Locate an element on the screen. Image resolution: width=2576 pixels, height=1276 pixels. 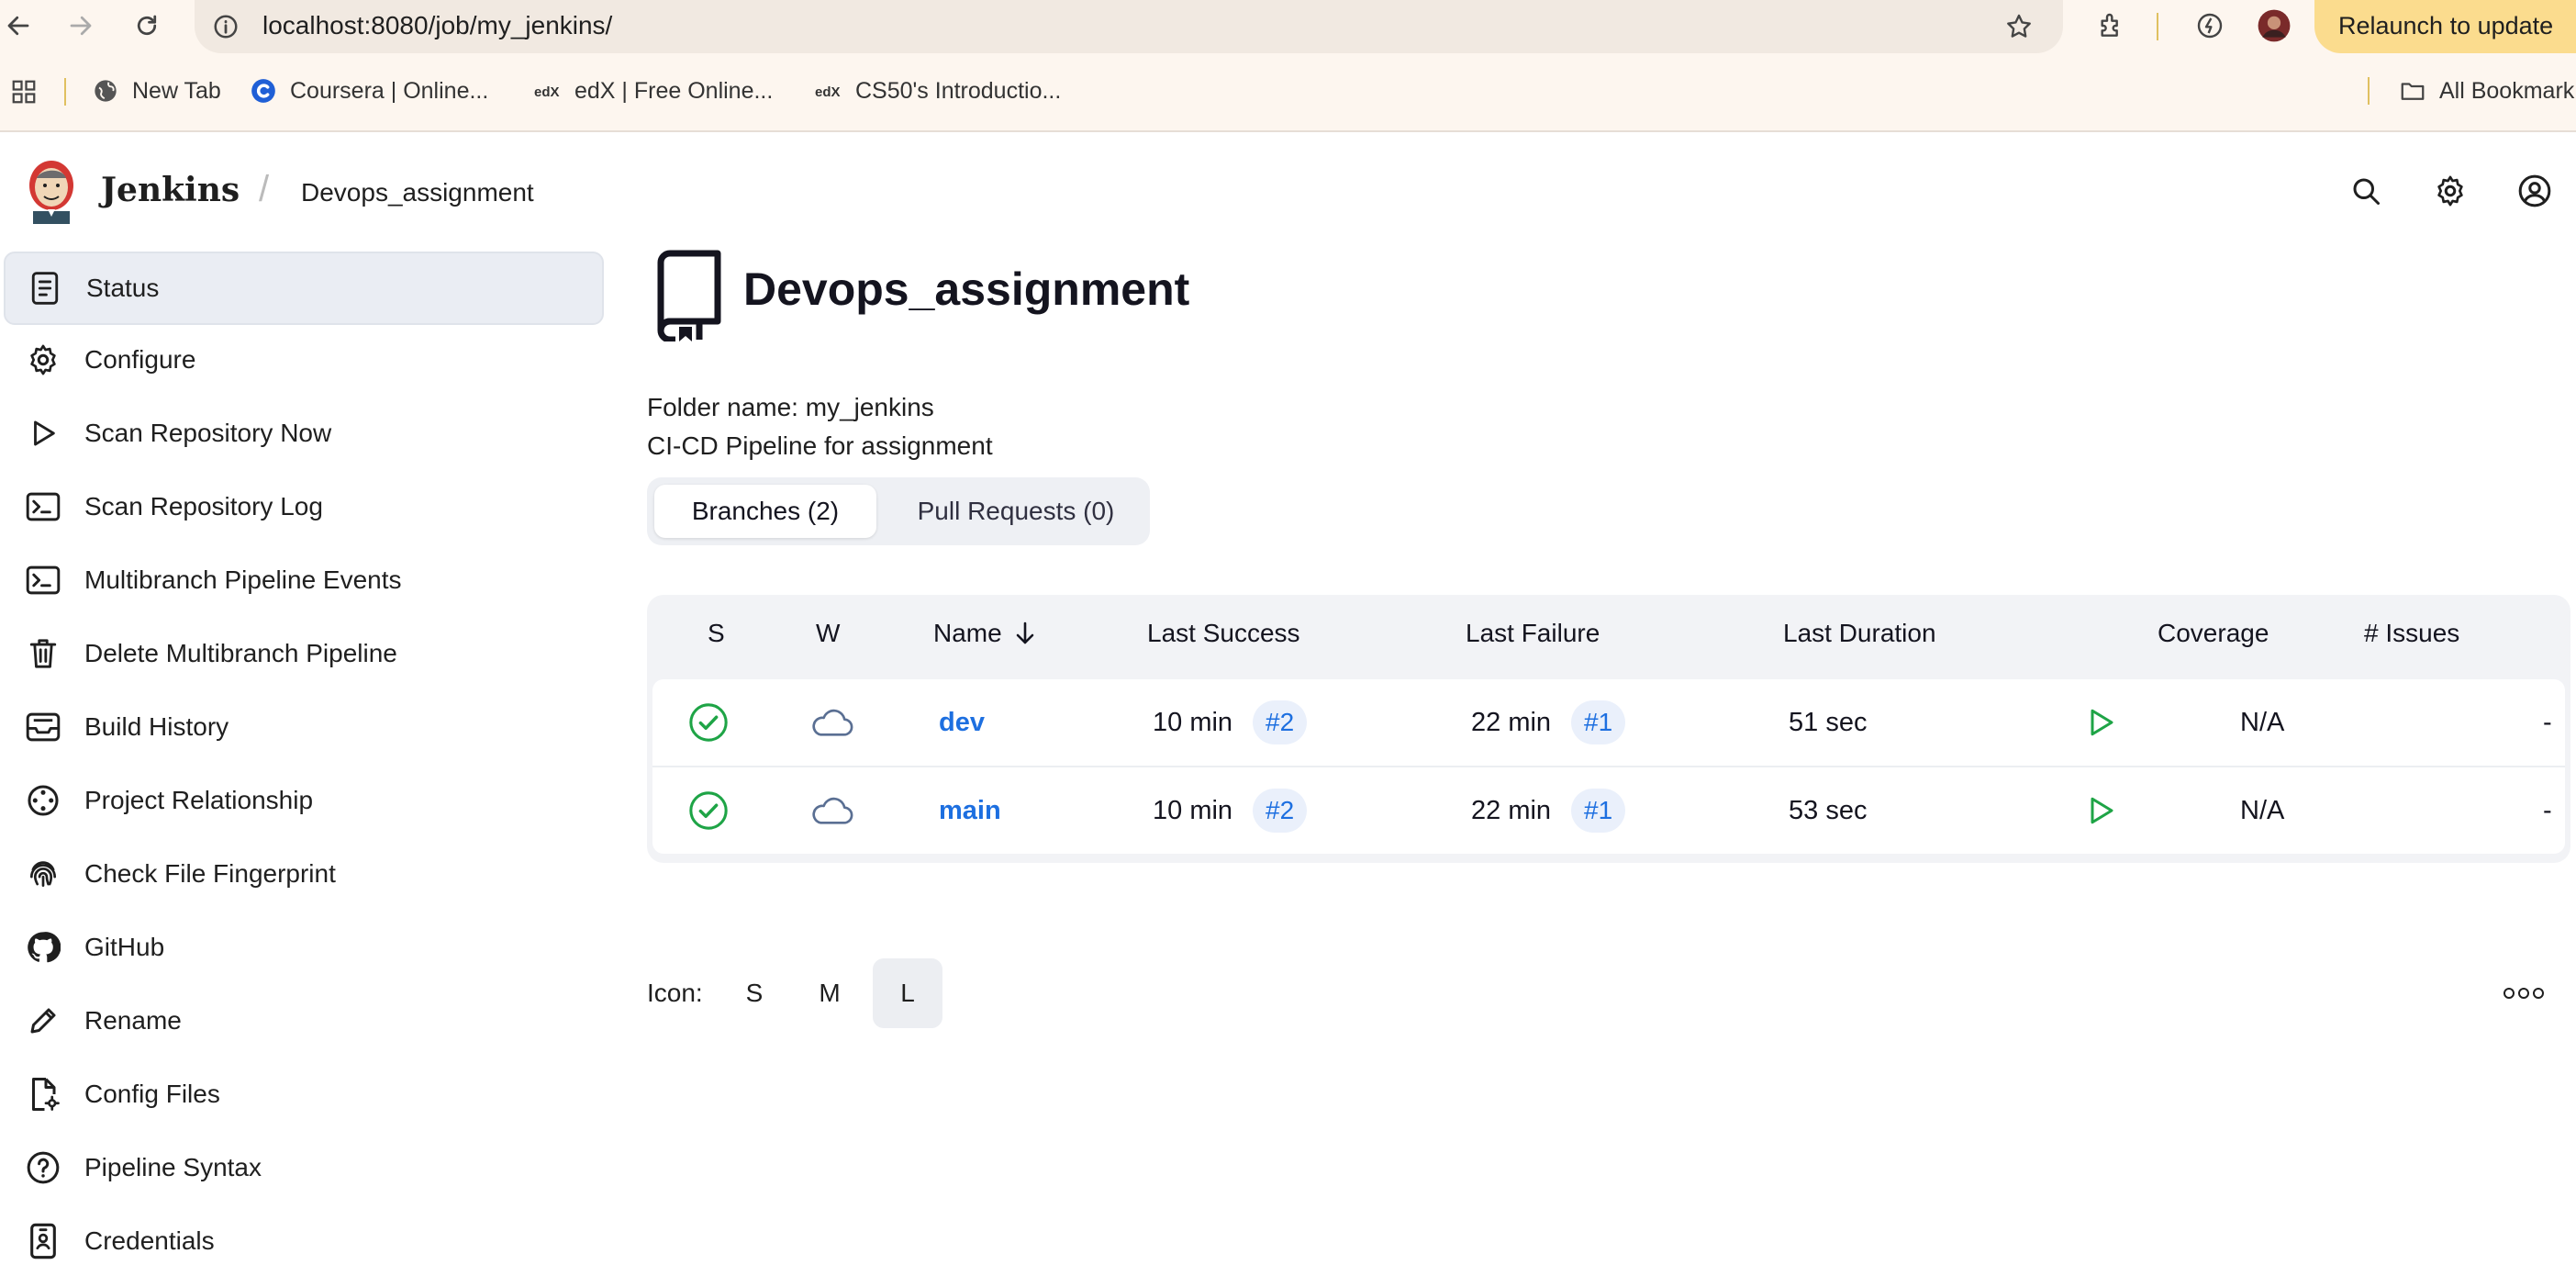
last-duration-cell: 51 sec is located at coordinates (1828, 722).